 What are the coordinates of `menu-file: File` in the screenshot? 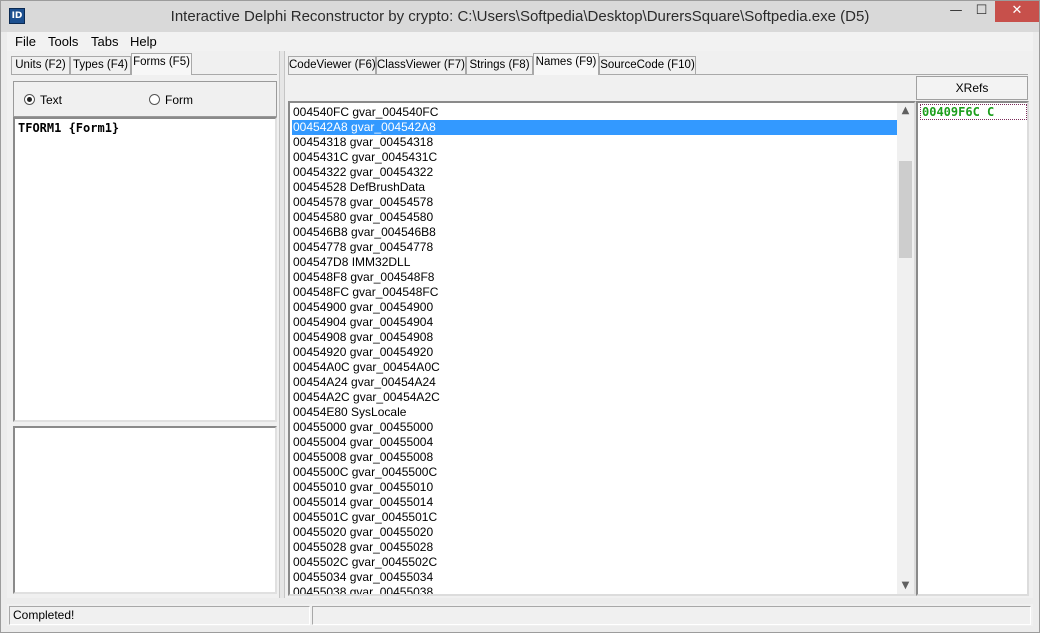 It's located at (25, 41).